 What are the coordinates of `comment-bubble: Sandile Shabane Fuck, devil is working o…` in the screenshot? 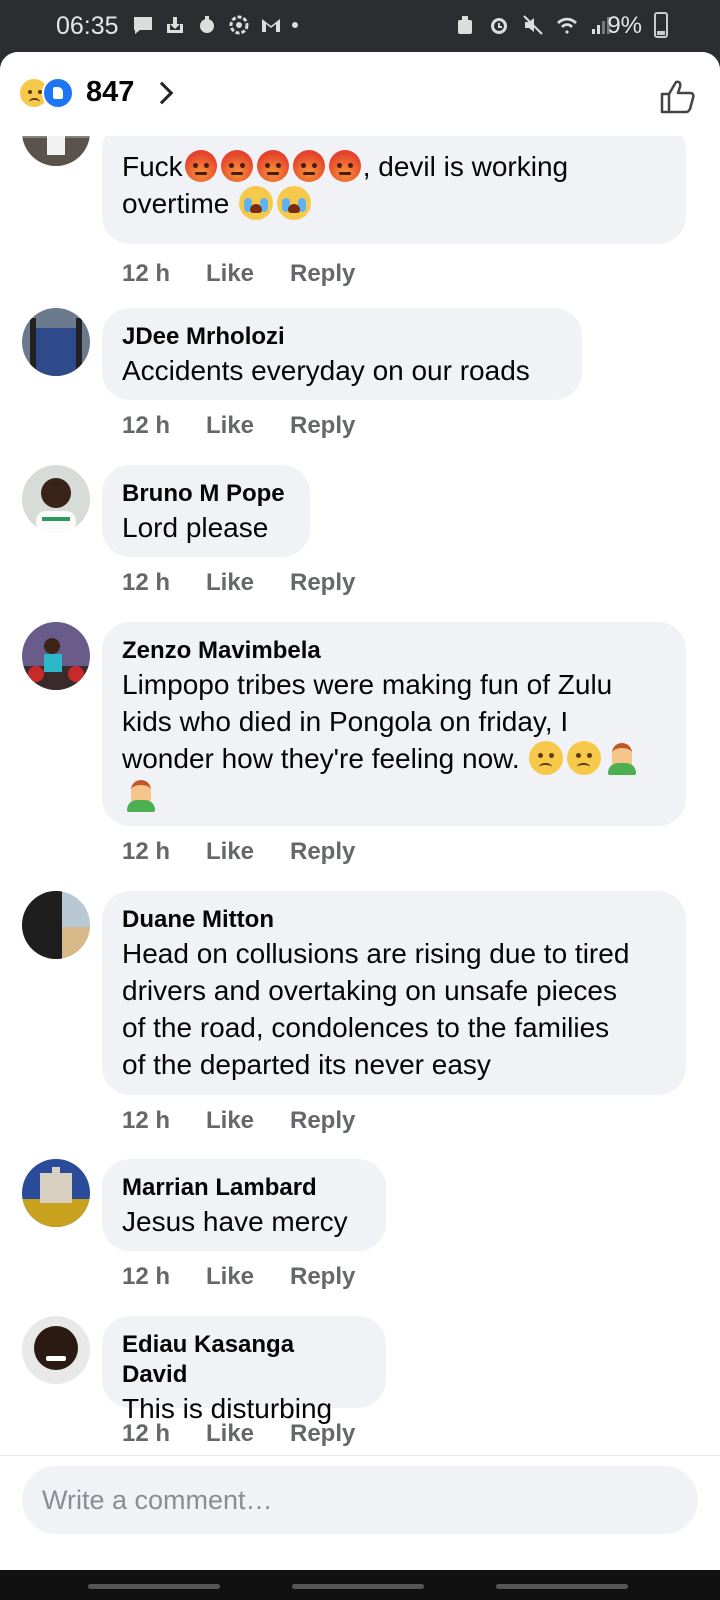 It's located at (394, 179).